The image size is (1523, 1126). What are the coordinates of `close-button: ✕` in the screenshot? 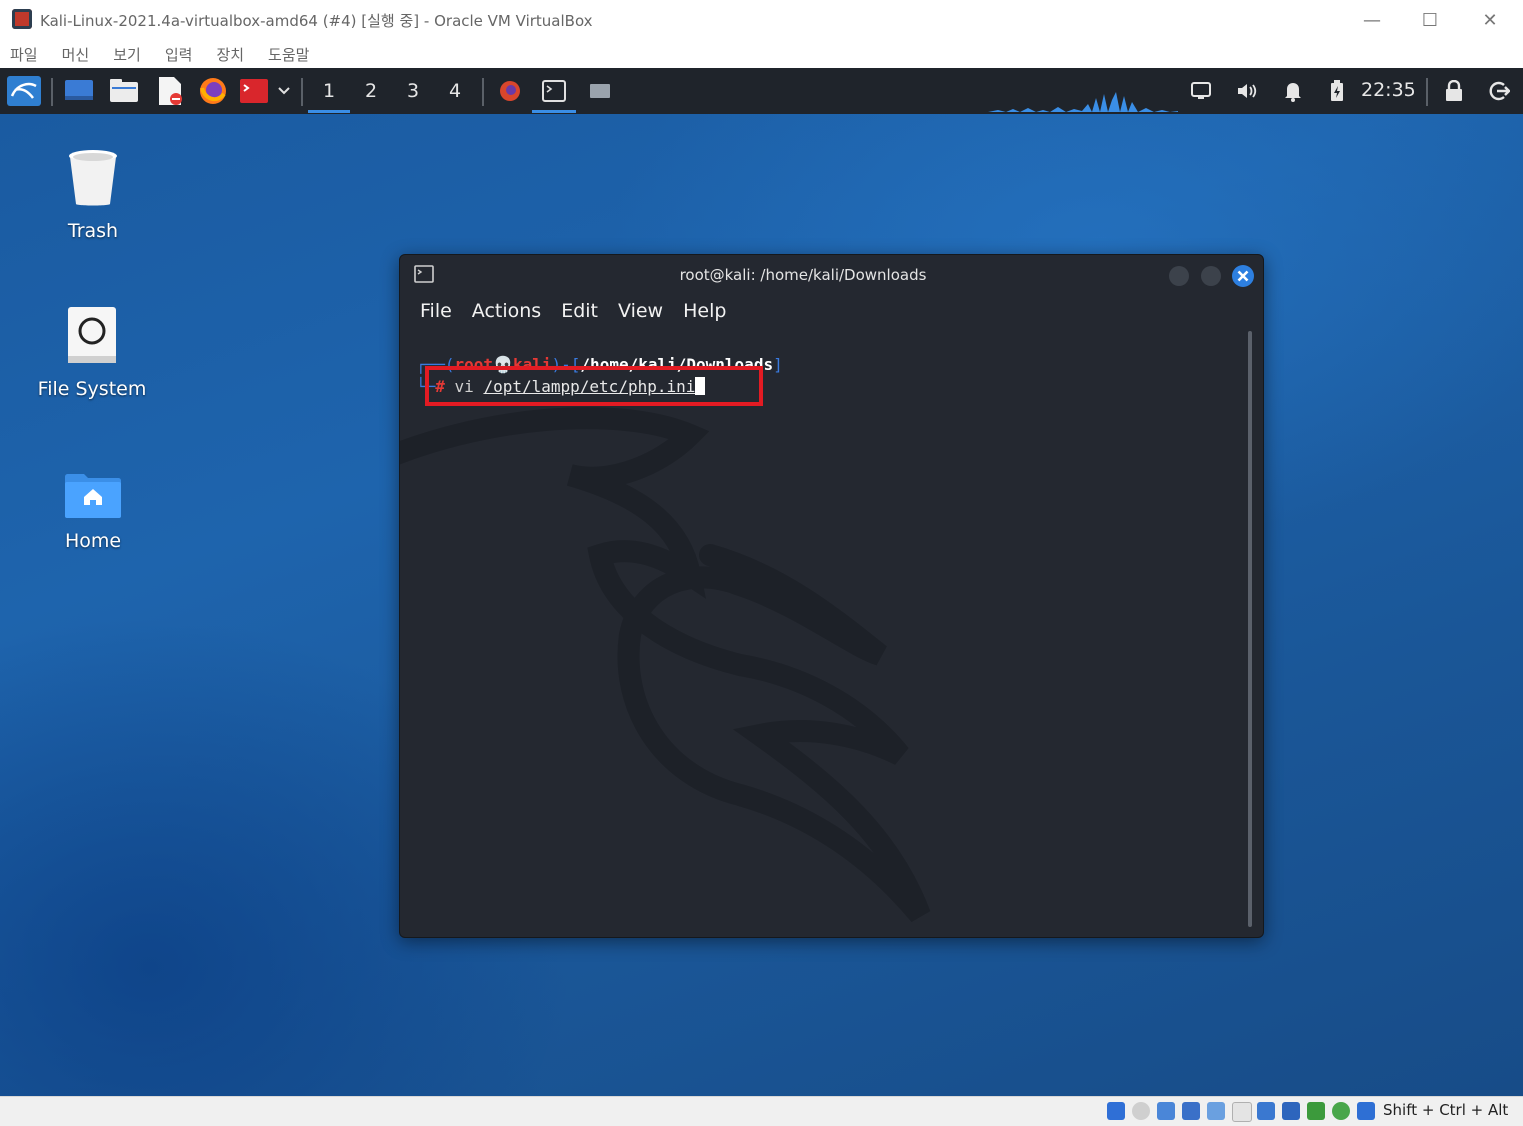 It's located at (1490, 20).